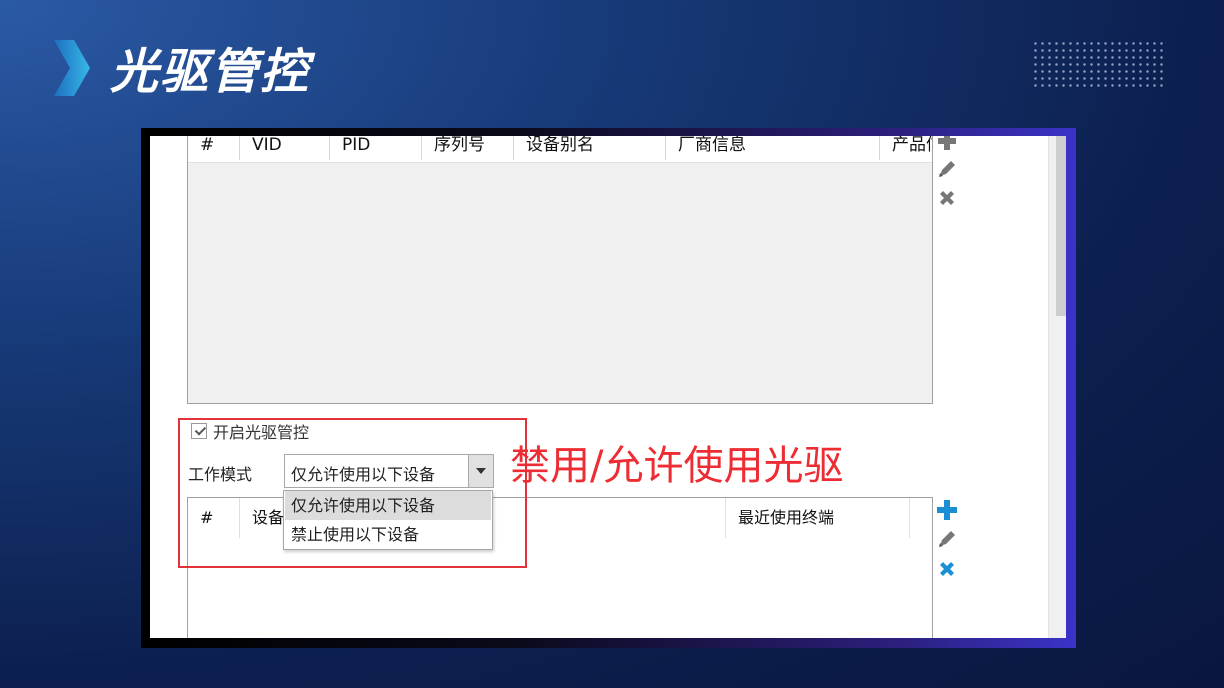  What do you see at coordinates (677, 466) in the screenshot?
I see `annotation-label: 禁用/允许使用光驱` at bounding box center [677, 466].